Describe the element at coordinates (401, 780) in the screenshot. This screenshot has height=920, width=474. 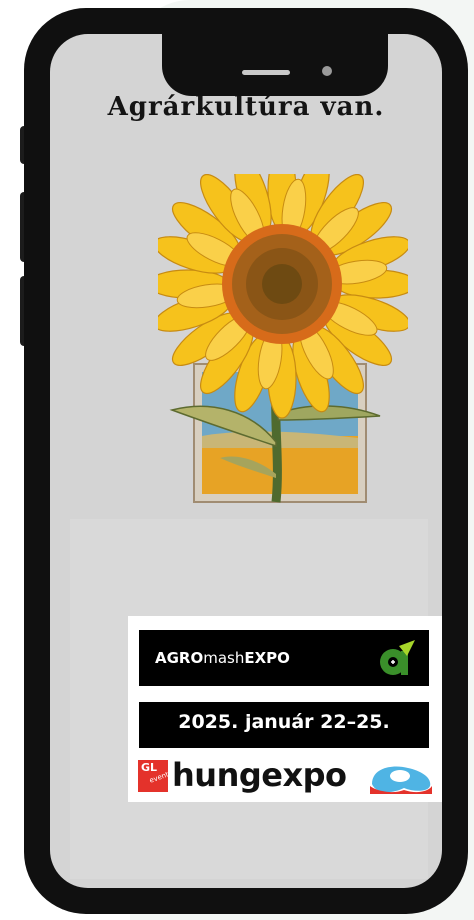
I see `hungexpo-icon` at that location.